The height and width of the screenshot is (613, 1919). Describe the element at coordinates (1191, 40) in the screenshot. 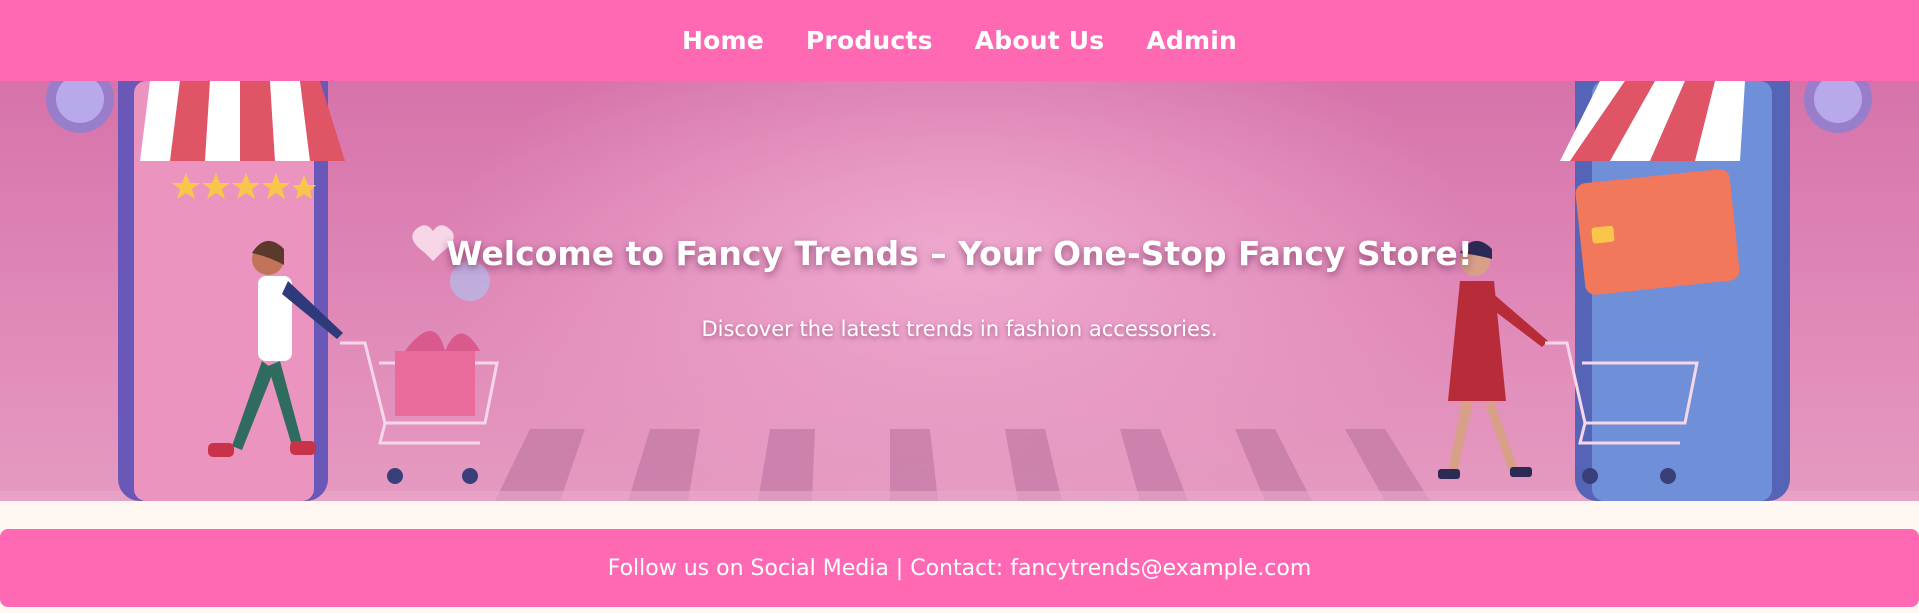

I see `nav-link-admin: Admin` at that location.